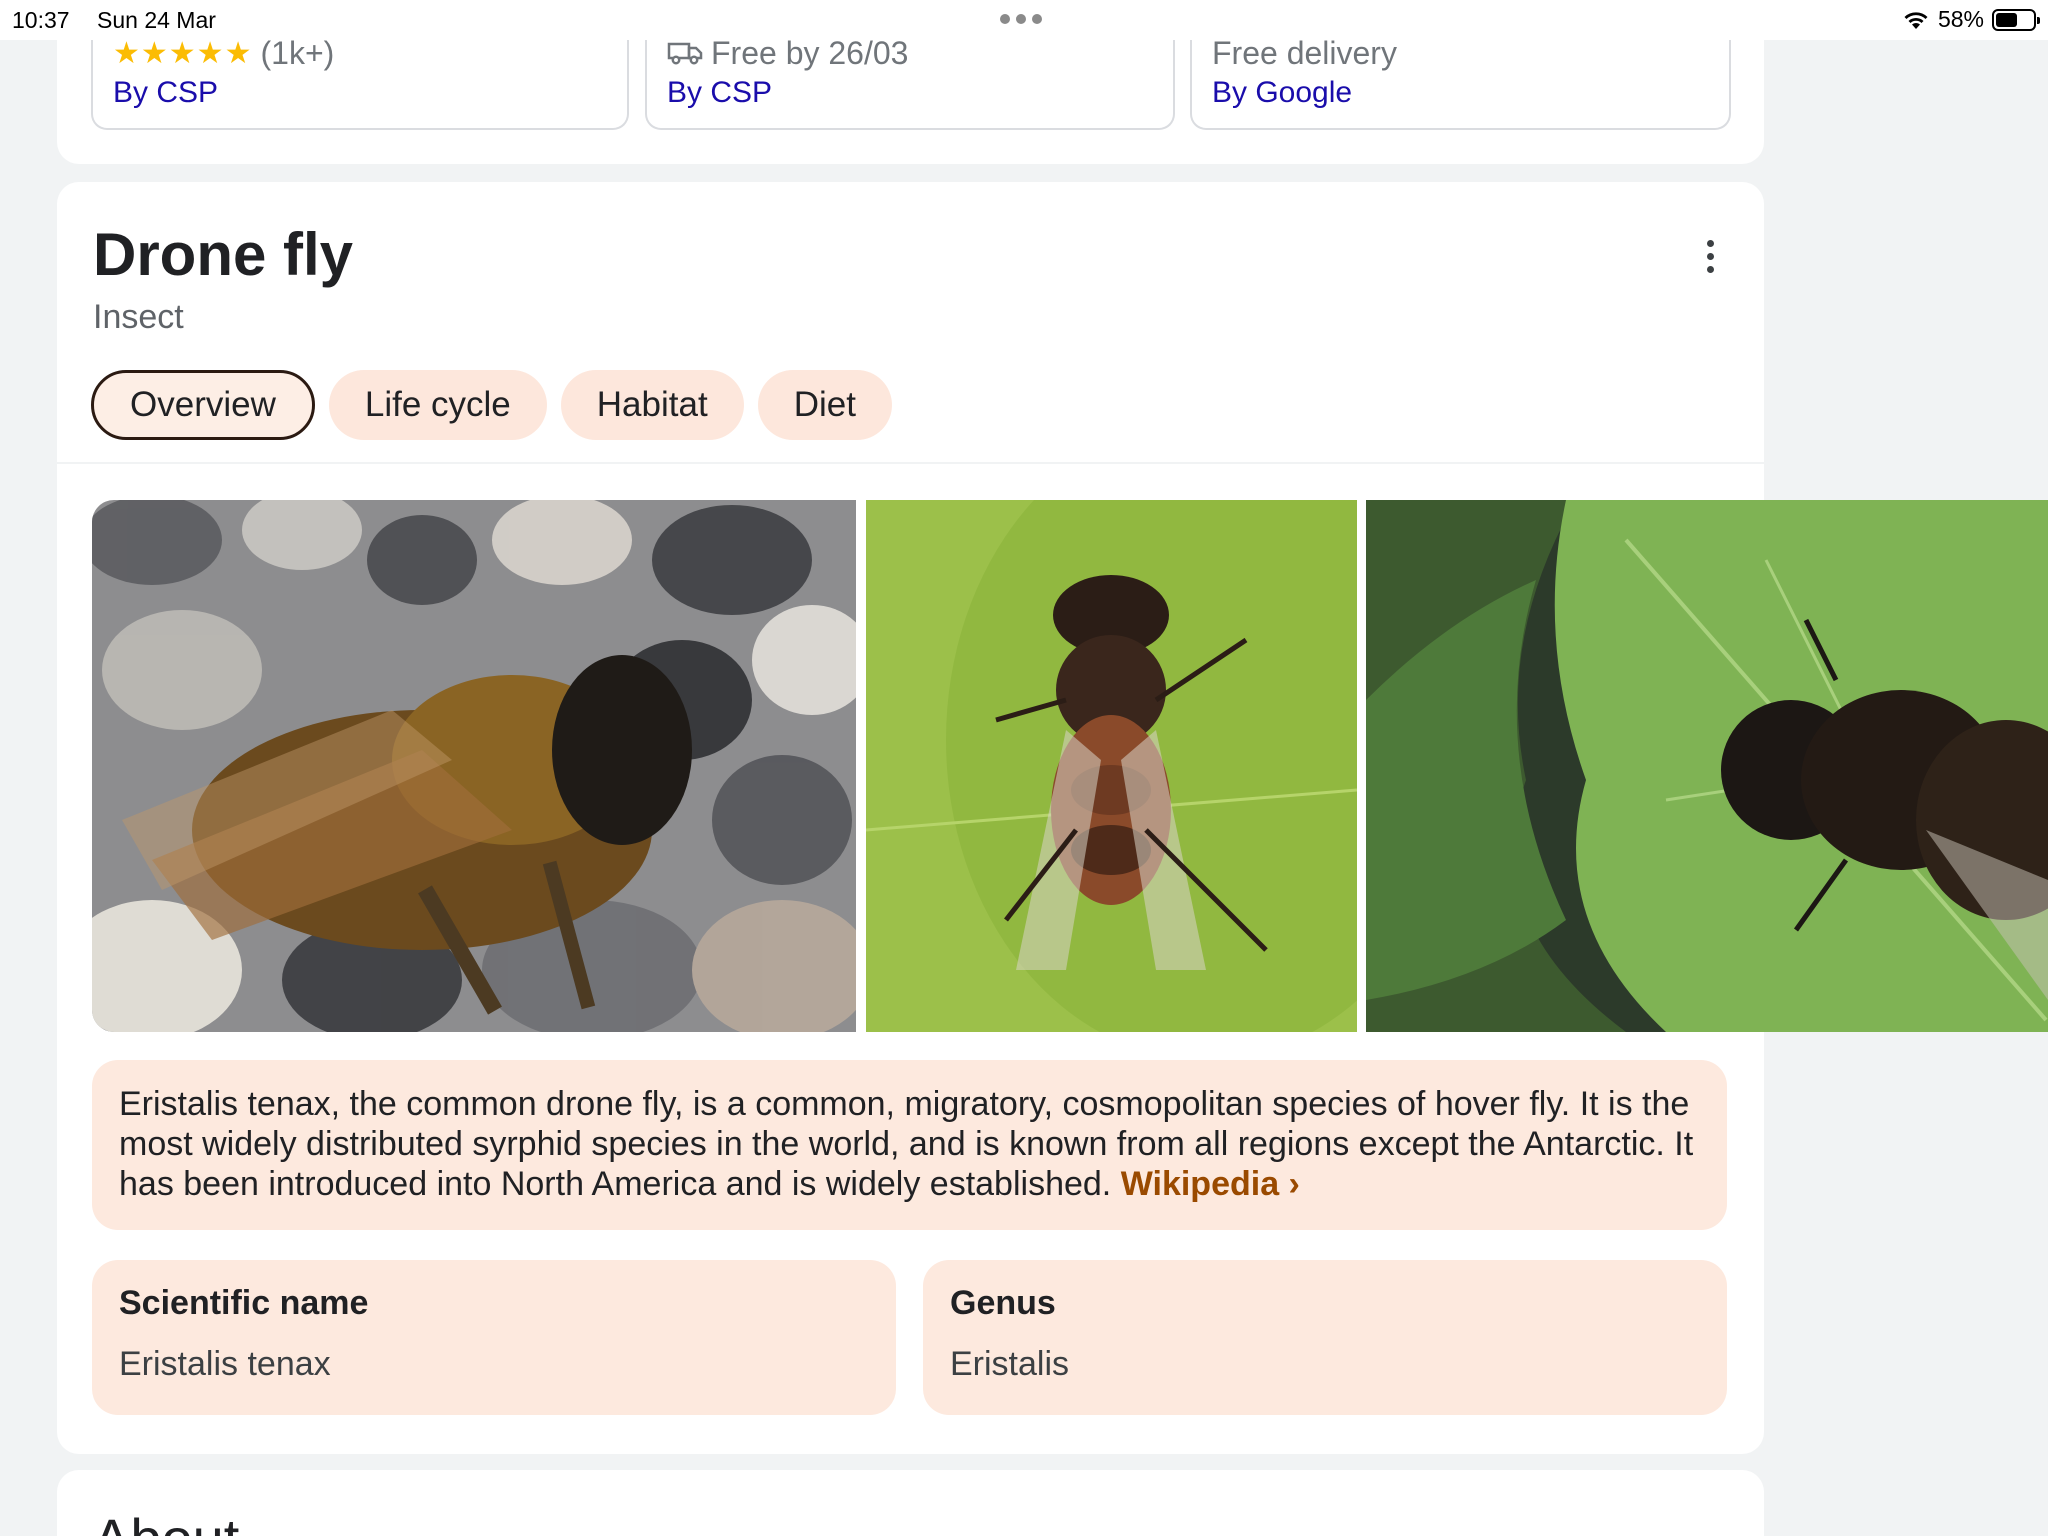  Describe the element at coordinates (41, 20) in the screenshot. I see `status-time: 10:37` at that location.